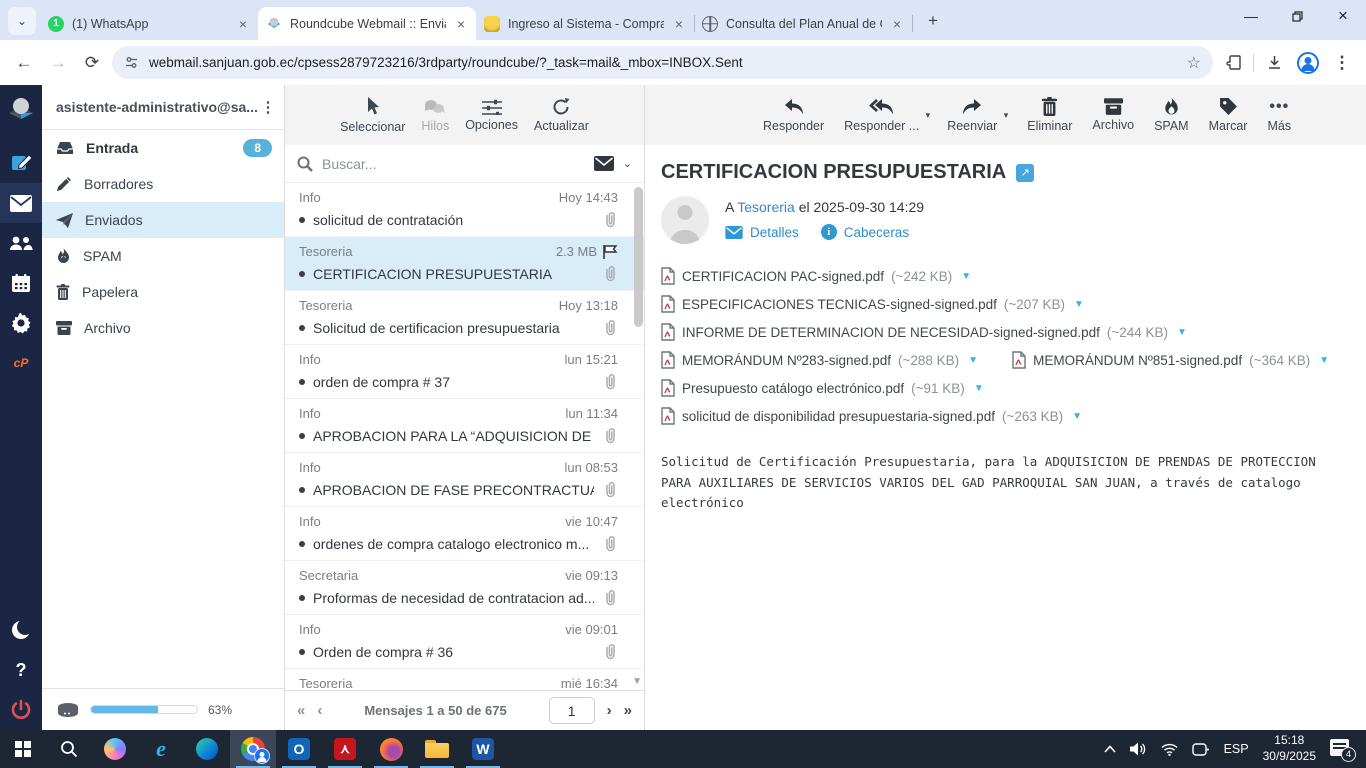 The height and width of the screenshot is (768, 1366). What do you see at coordinates (23, 749) in the screenshot?
I see `start-button` at bounding box center [23, 749].